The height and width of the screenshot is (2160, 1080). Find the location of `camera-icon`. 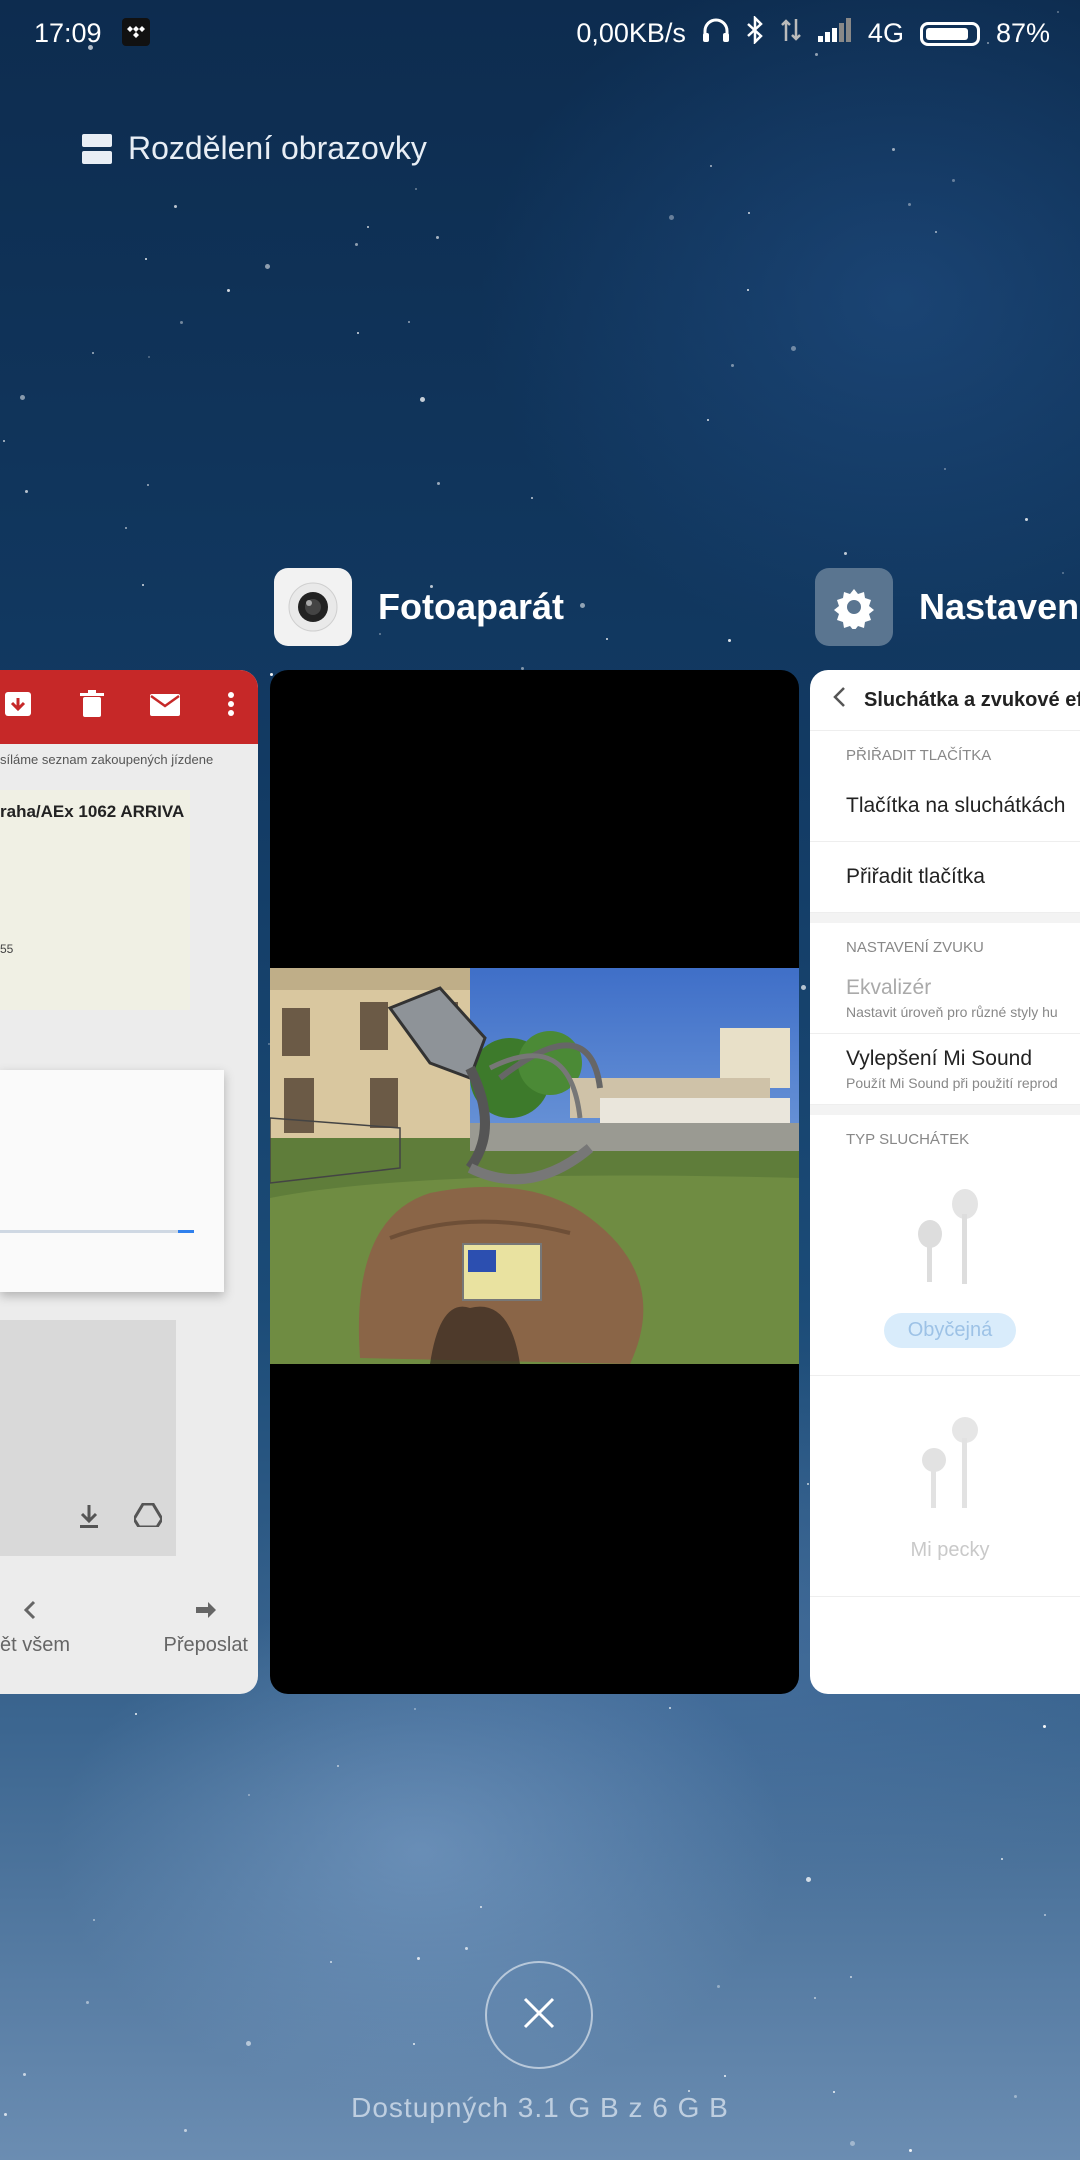

camera-icon is located at coordinates (313, 607).